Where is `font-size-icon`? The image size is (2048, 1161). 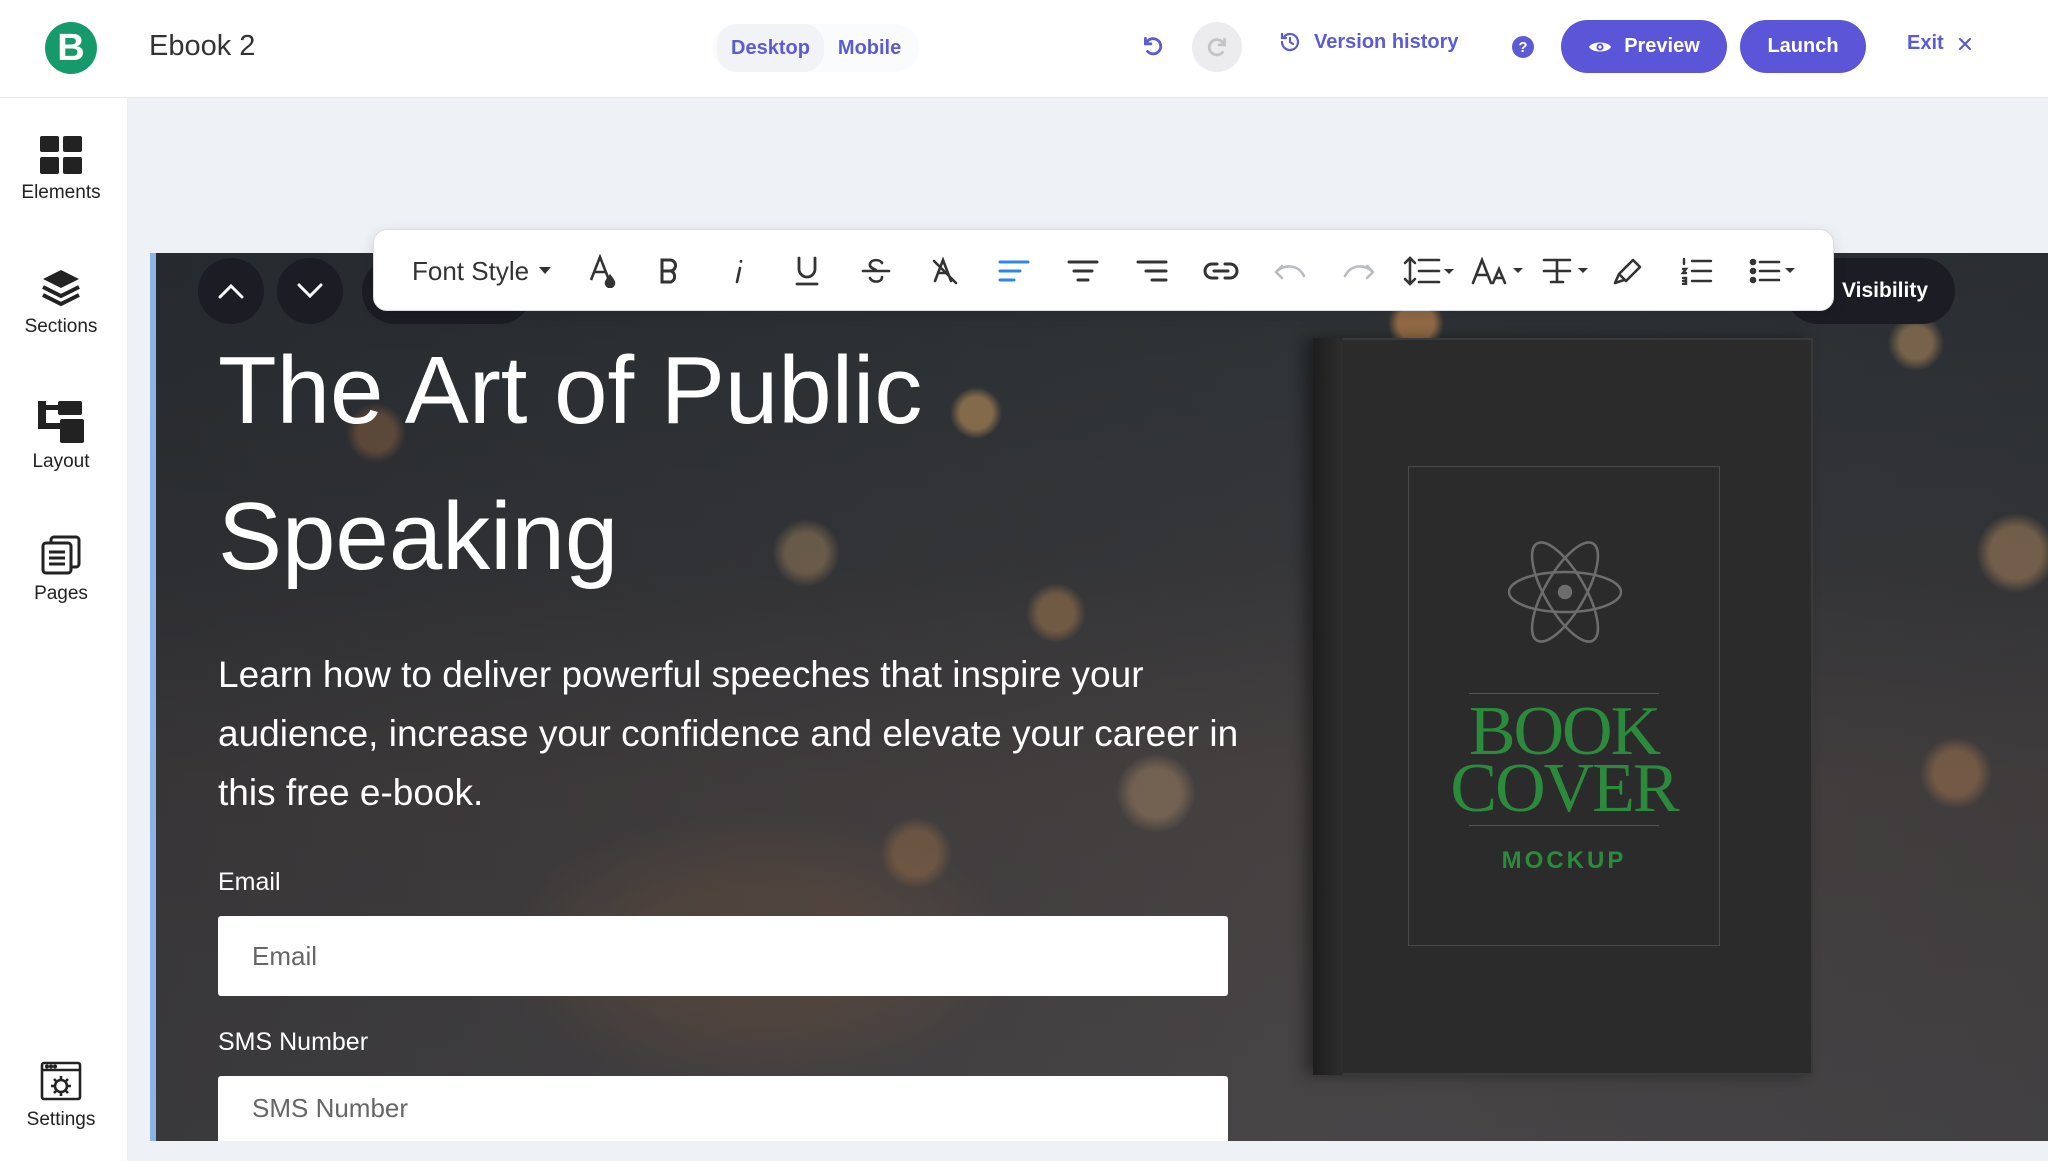 font-size-icon is located at coordinates (1497, 271).